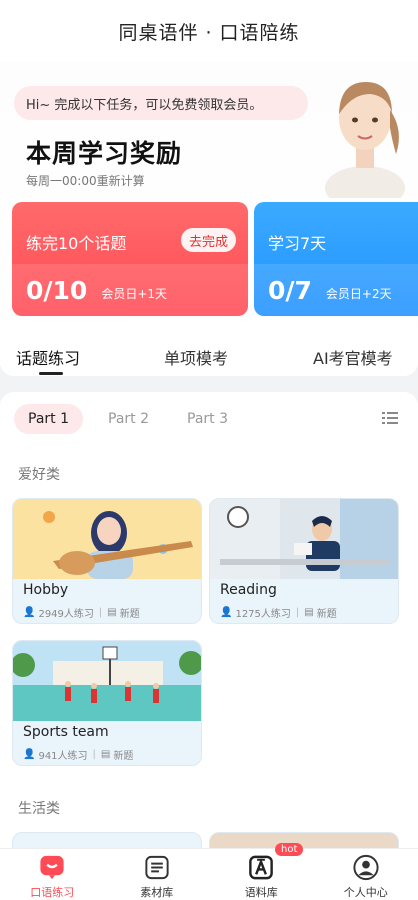 Image resolution: width=418 pixels, height=900 pixels. I want to click on active-tab-indicator, so click(51, 373).